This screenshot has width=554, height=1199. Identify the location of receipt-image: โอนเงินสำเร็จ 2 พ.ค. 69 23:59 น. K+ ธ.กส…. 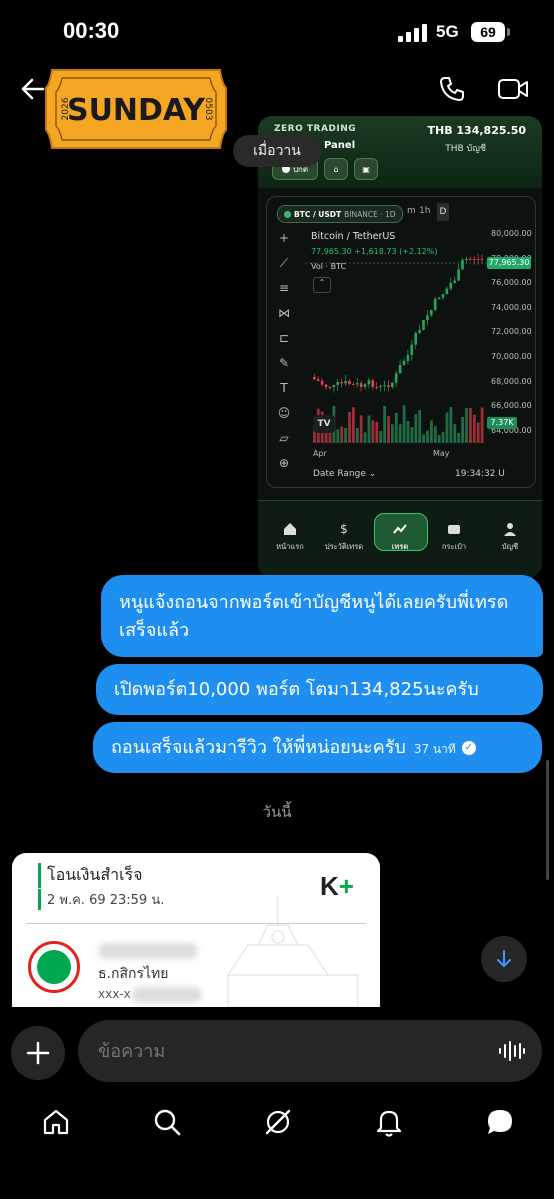
(196, 930).